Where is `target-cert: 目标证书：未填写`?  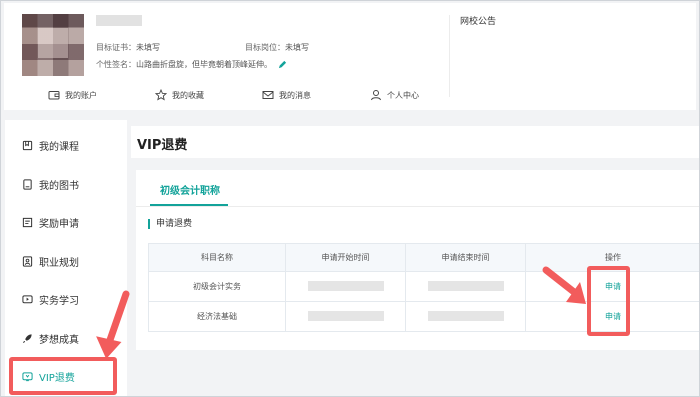
target-cert: 目标证书：未填写 is located at coordinates (128, 47).